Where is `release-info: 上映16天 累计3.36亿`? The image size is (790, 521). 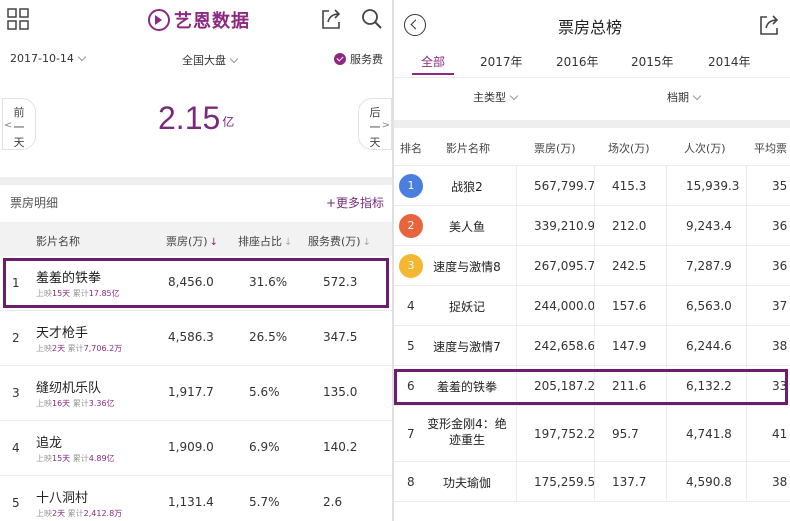 release-info: 上映16天 累计3.36亿 is located at coordinates (75, 403).